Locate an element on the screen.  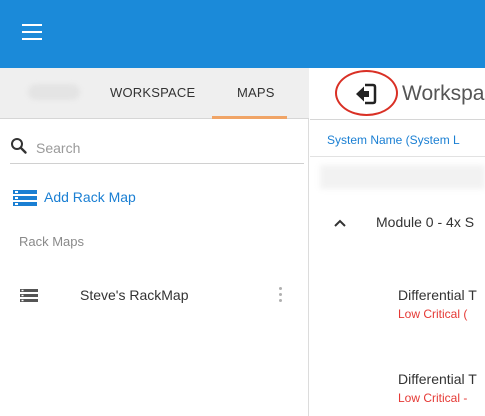
workspace-title: Workspa is located at coordinates (443, 93).